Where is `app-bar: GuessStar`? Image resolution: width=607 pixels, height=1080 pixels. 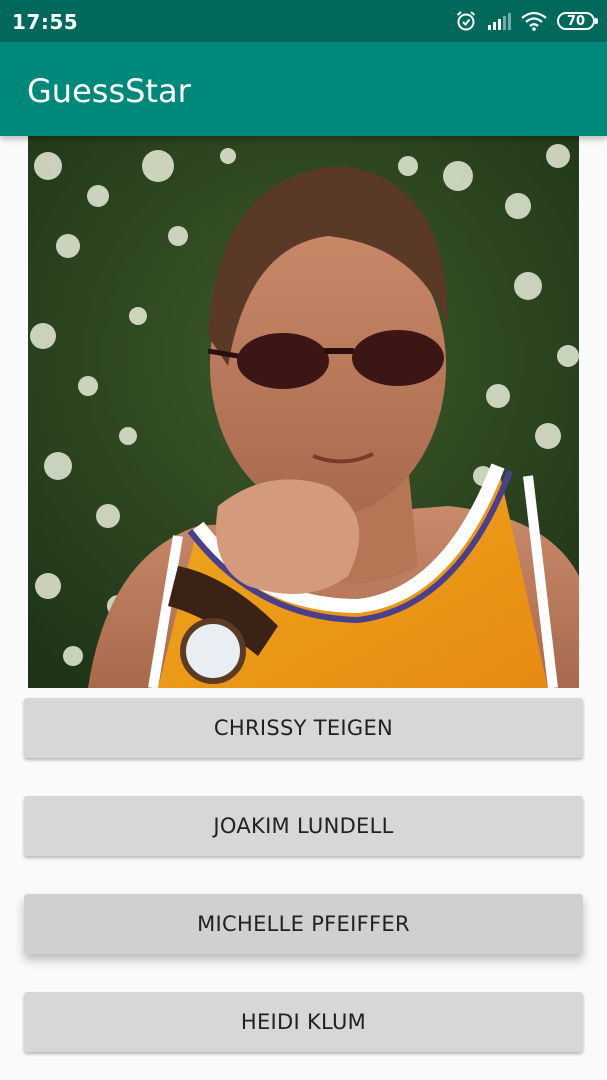 app-bar: GuessStar is located at coordinates (303, 89).